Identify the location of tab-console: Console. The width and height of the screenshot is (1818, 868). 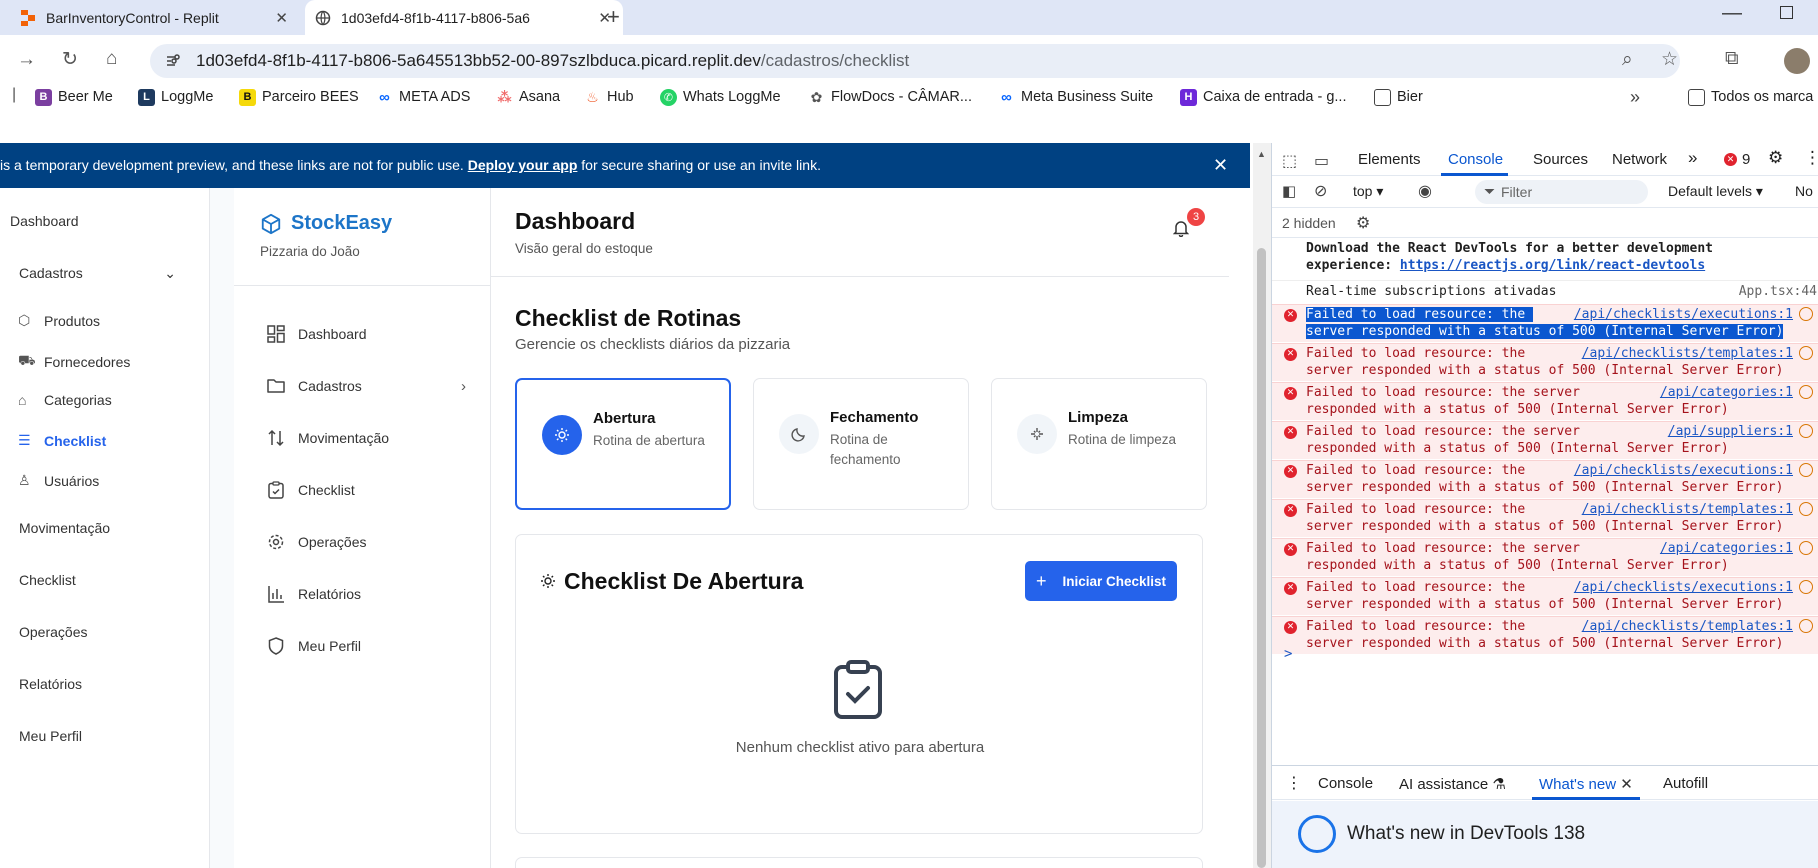
(1475, 159).